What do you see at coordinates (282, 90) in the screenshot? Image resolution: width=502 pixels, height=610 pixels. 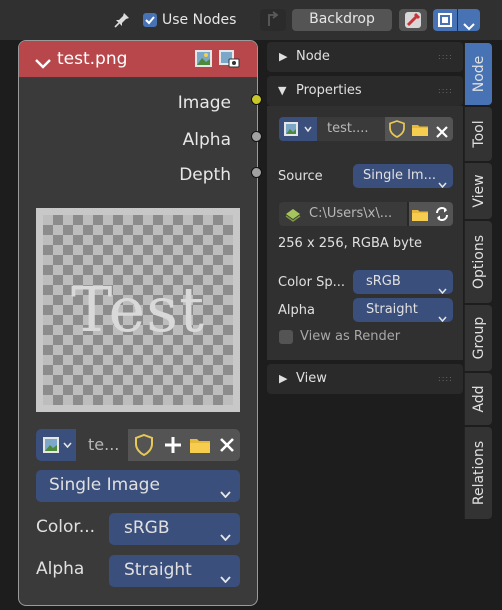 I see `expand-down-icon: ▼` at bounding box center [282, 90].